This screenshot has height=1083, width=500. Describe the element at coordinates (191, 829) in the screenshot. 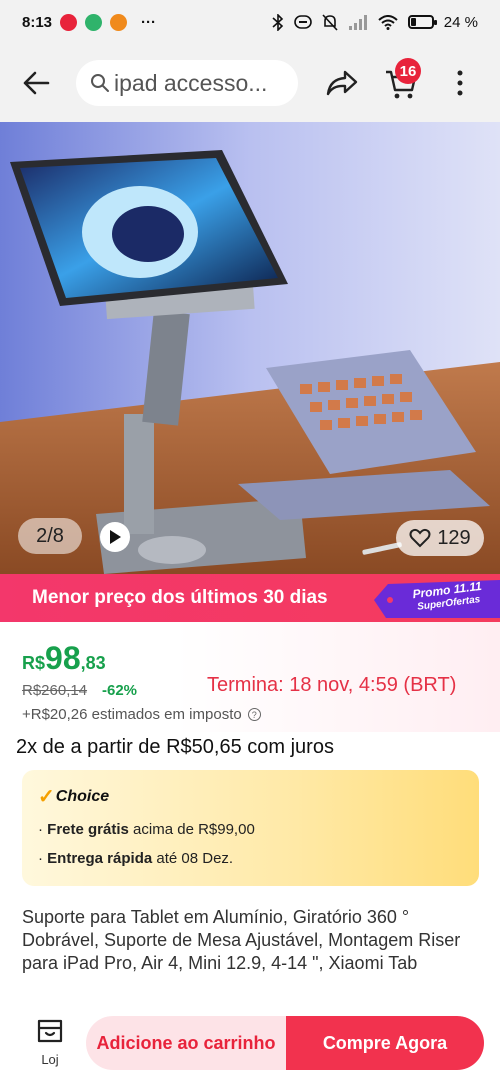

I see `free-shipping-text: acima de R$99,00` at that location.